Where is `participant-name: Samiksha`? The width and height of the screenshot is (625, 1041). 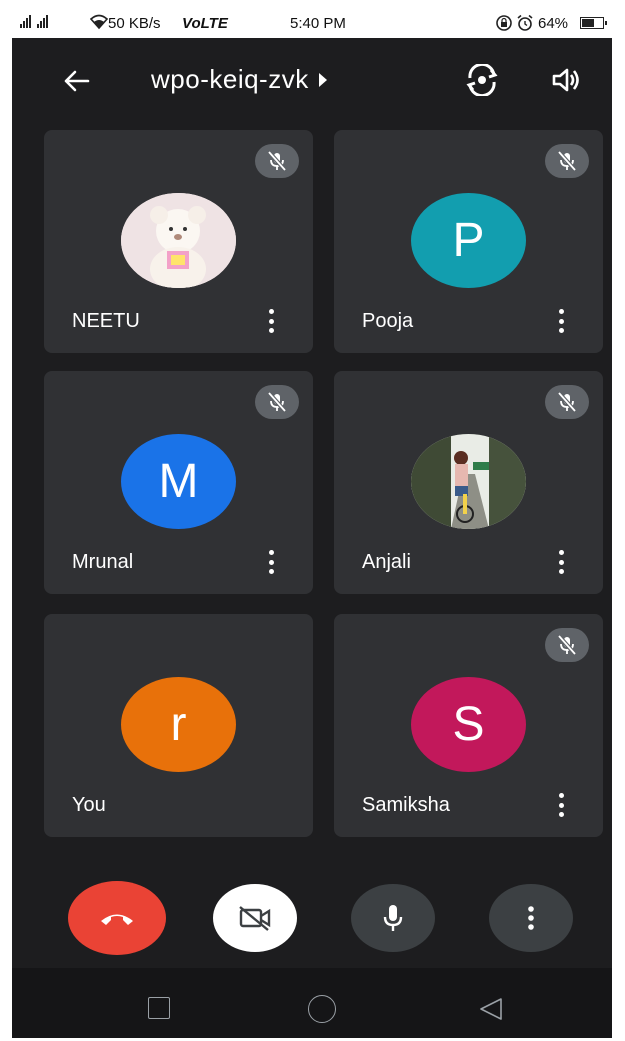
participant-name: Samiksha is located at coordinates (406, 805).